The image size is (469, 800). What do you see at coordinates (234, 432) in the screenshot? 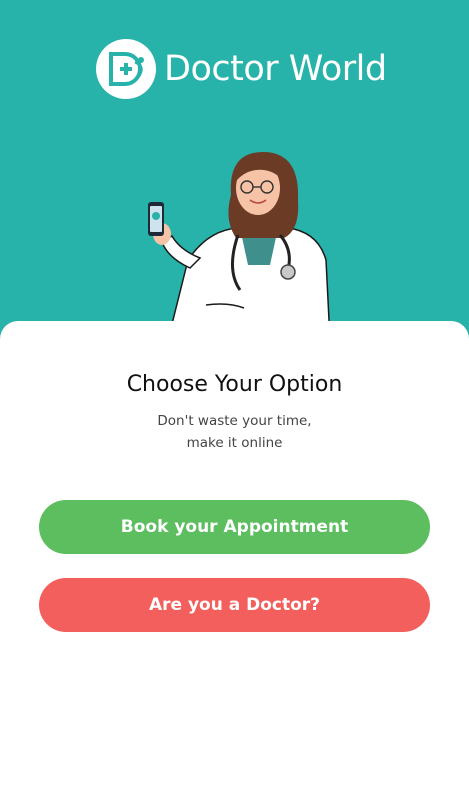
I see `subtitle: Don't waste your time, make it online` at bounding box center [234, 432].